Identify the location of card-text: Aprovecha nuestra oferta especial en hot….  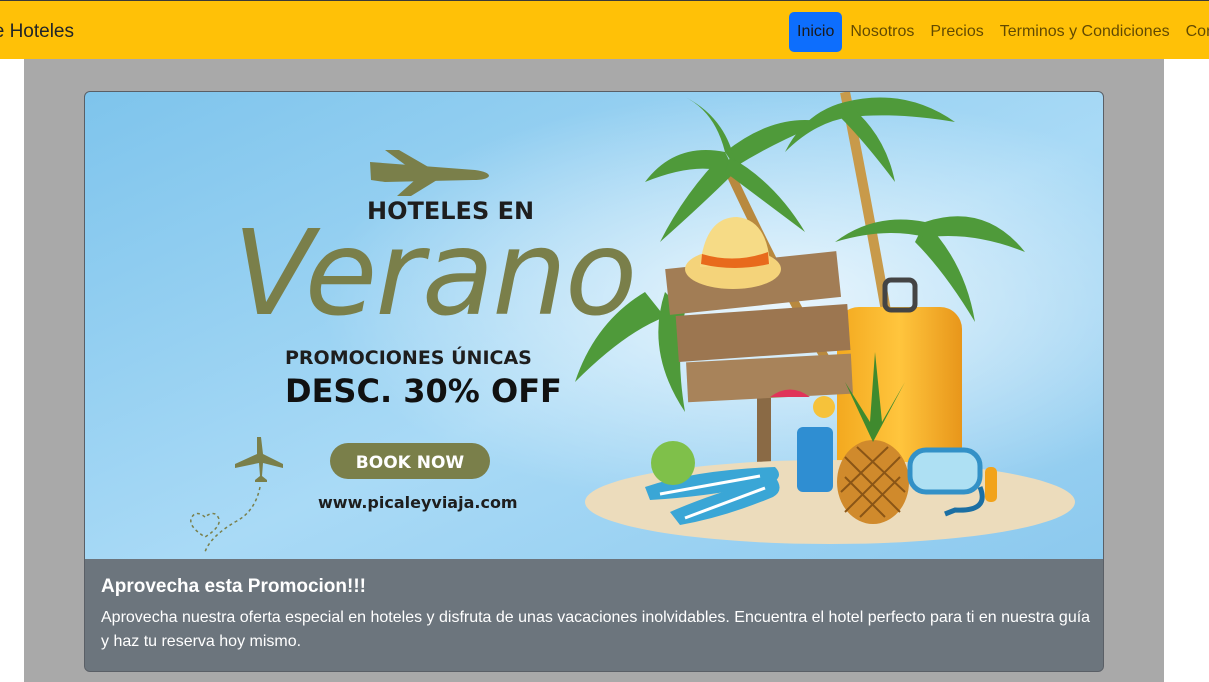
(596, 629).